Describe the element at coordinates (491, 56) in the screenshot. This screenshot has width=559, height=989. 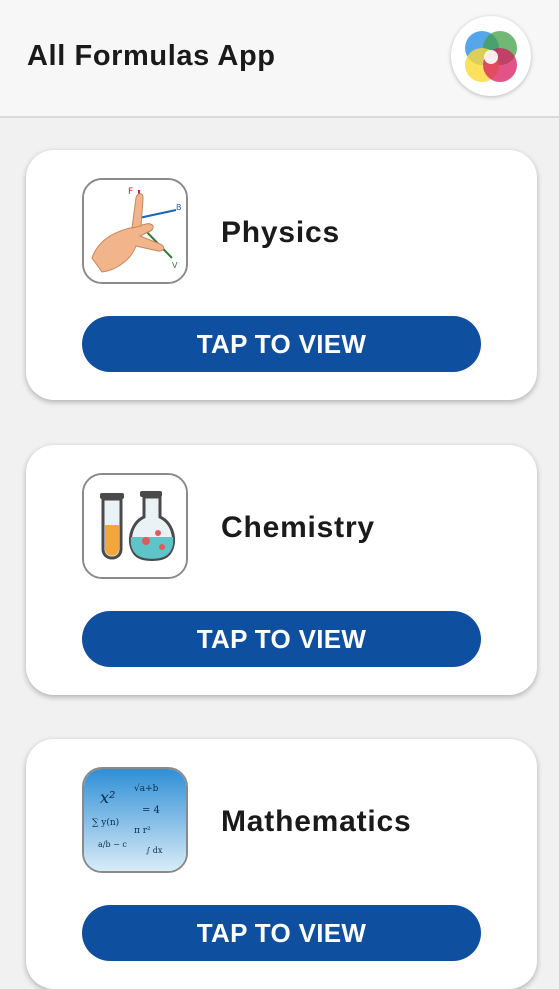
I see `app-logo-icon` at that location.